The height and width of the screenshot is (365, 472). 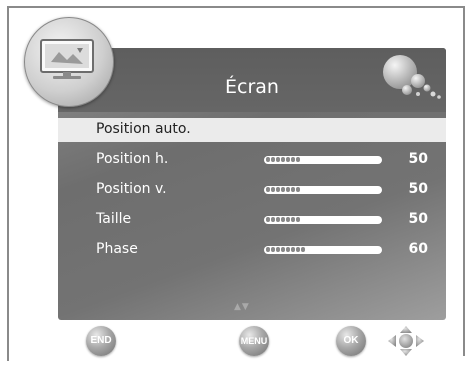 What do you see at coordinates (67, 59) in the screenshot?
I see `monitor-icon` at bounding box center [67, 59].